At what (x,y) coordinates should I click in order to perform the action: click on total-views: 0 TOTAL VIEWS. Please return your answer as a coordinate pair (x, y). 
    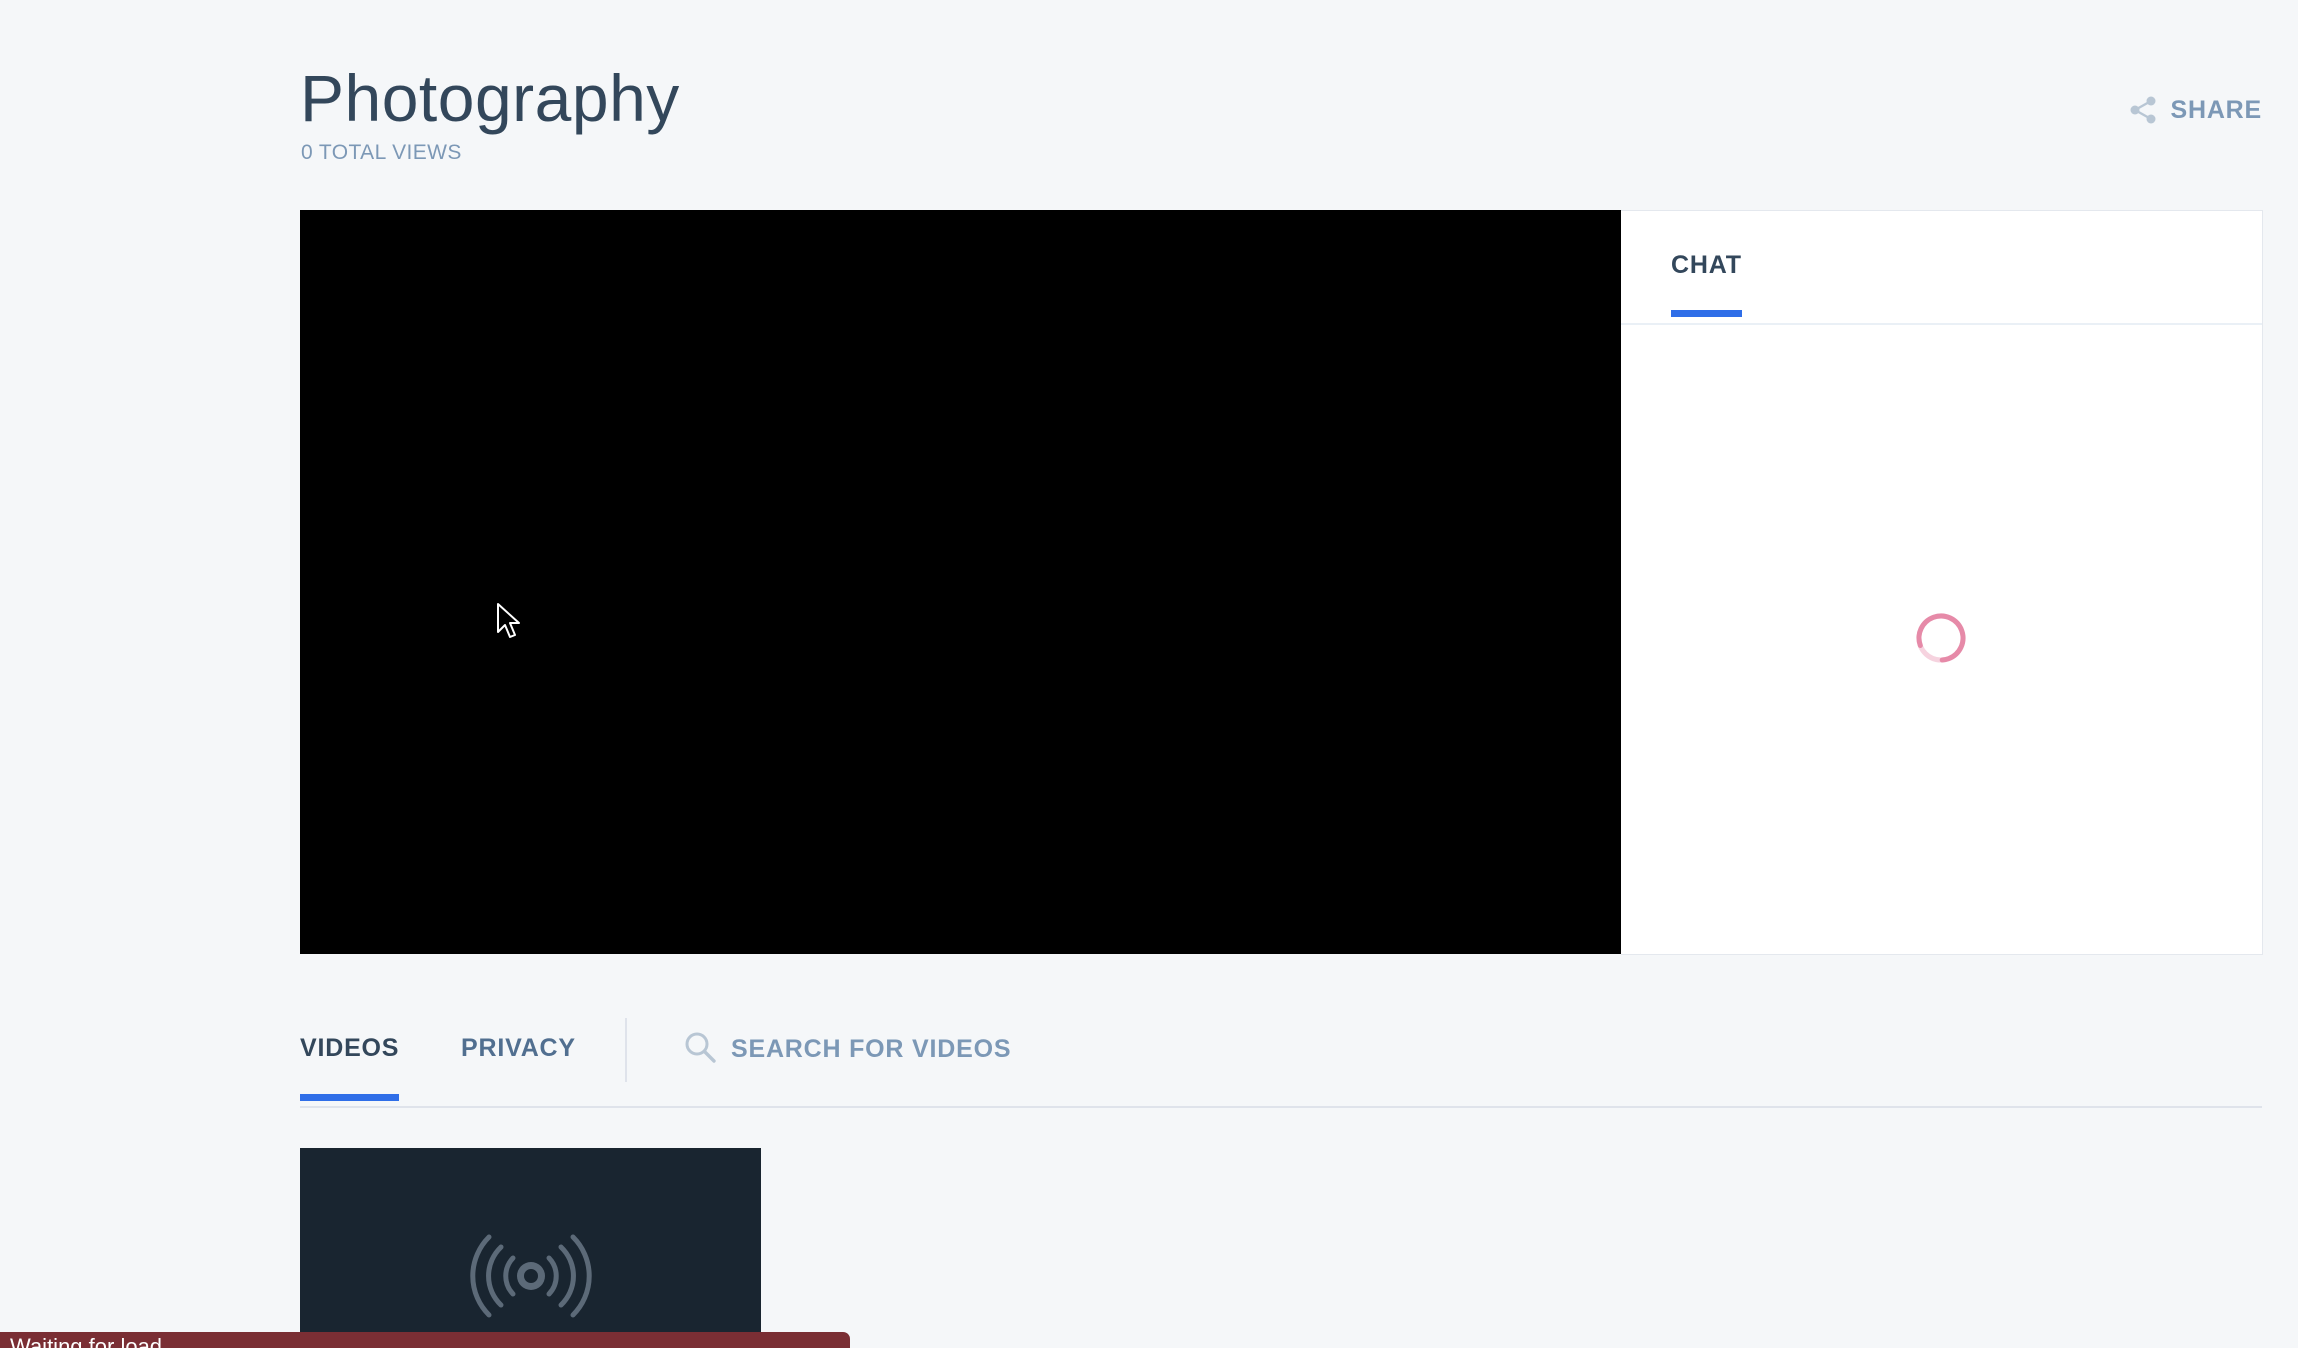
    Looking at the image, I should click on (381, 152).